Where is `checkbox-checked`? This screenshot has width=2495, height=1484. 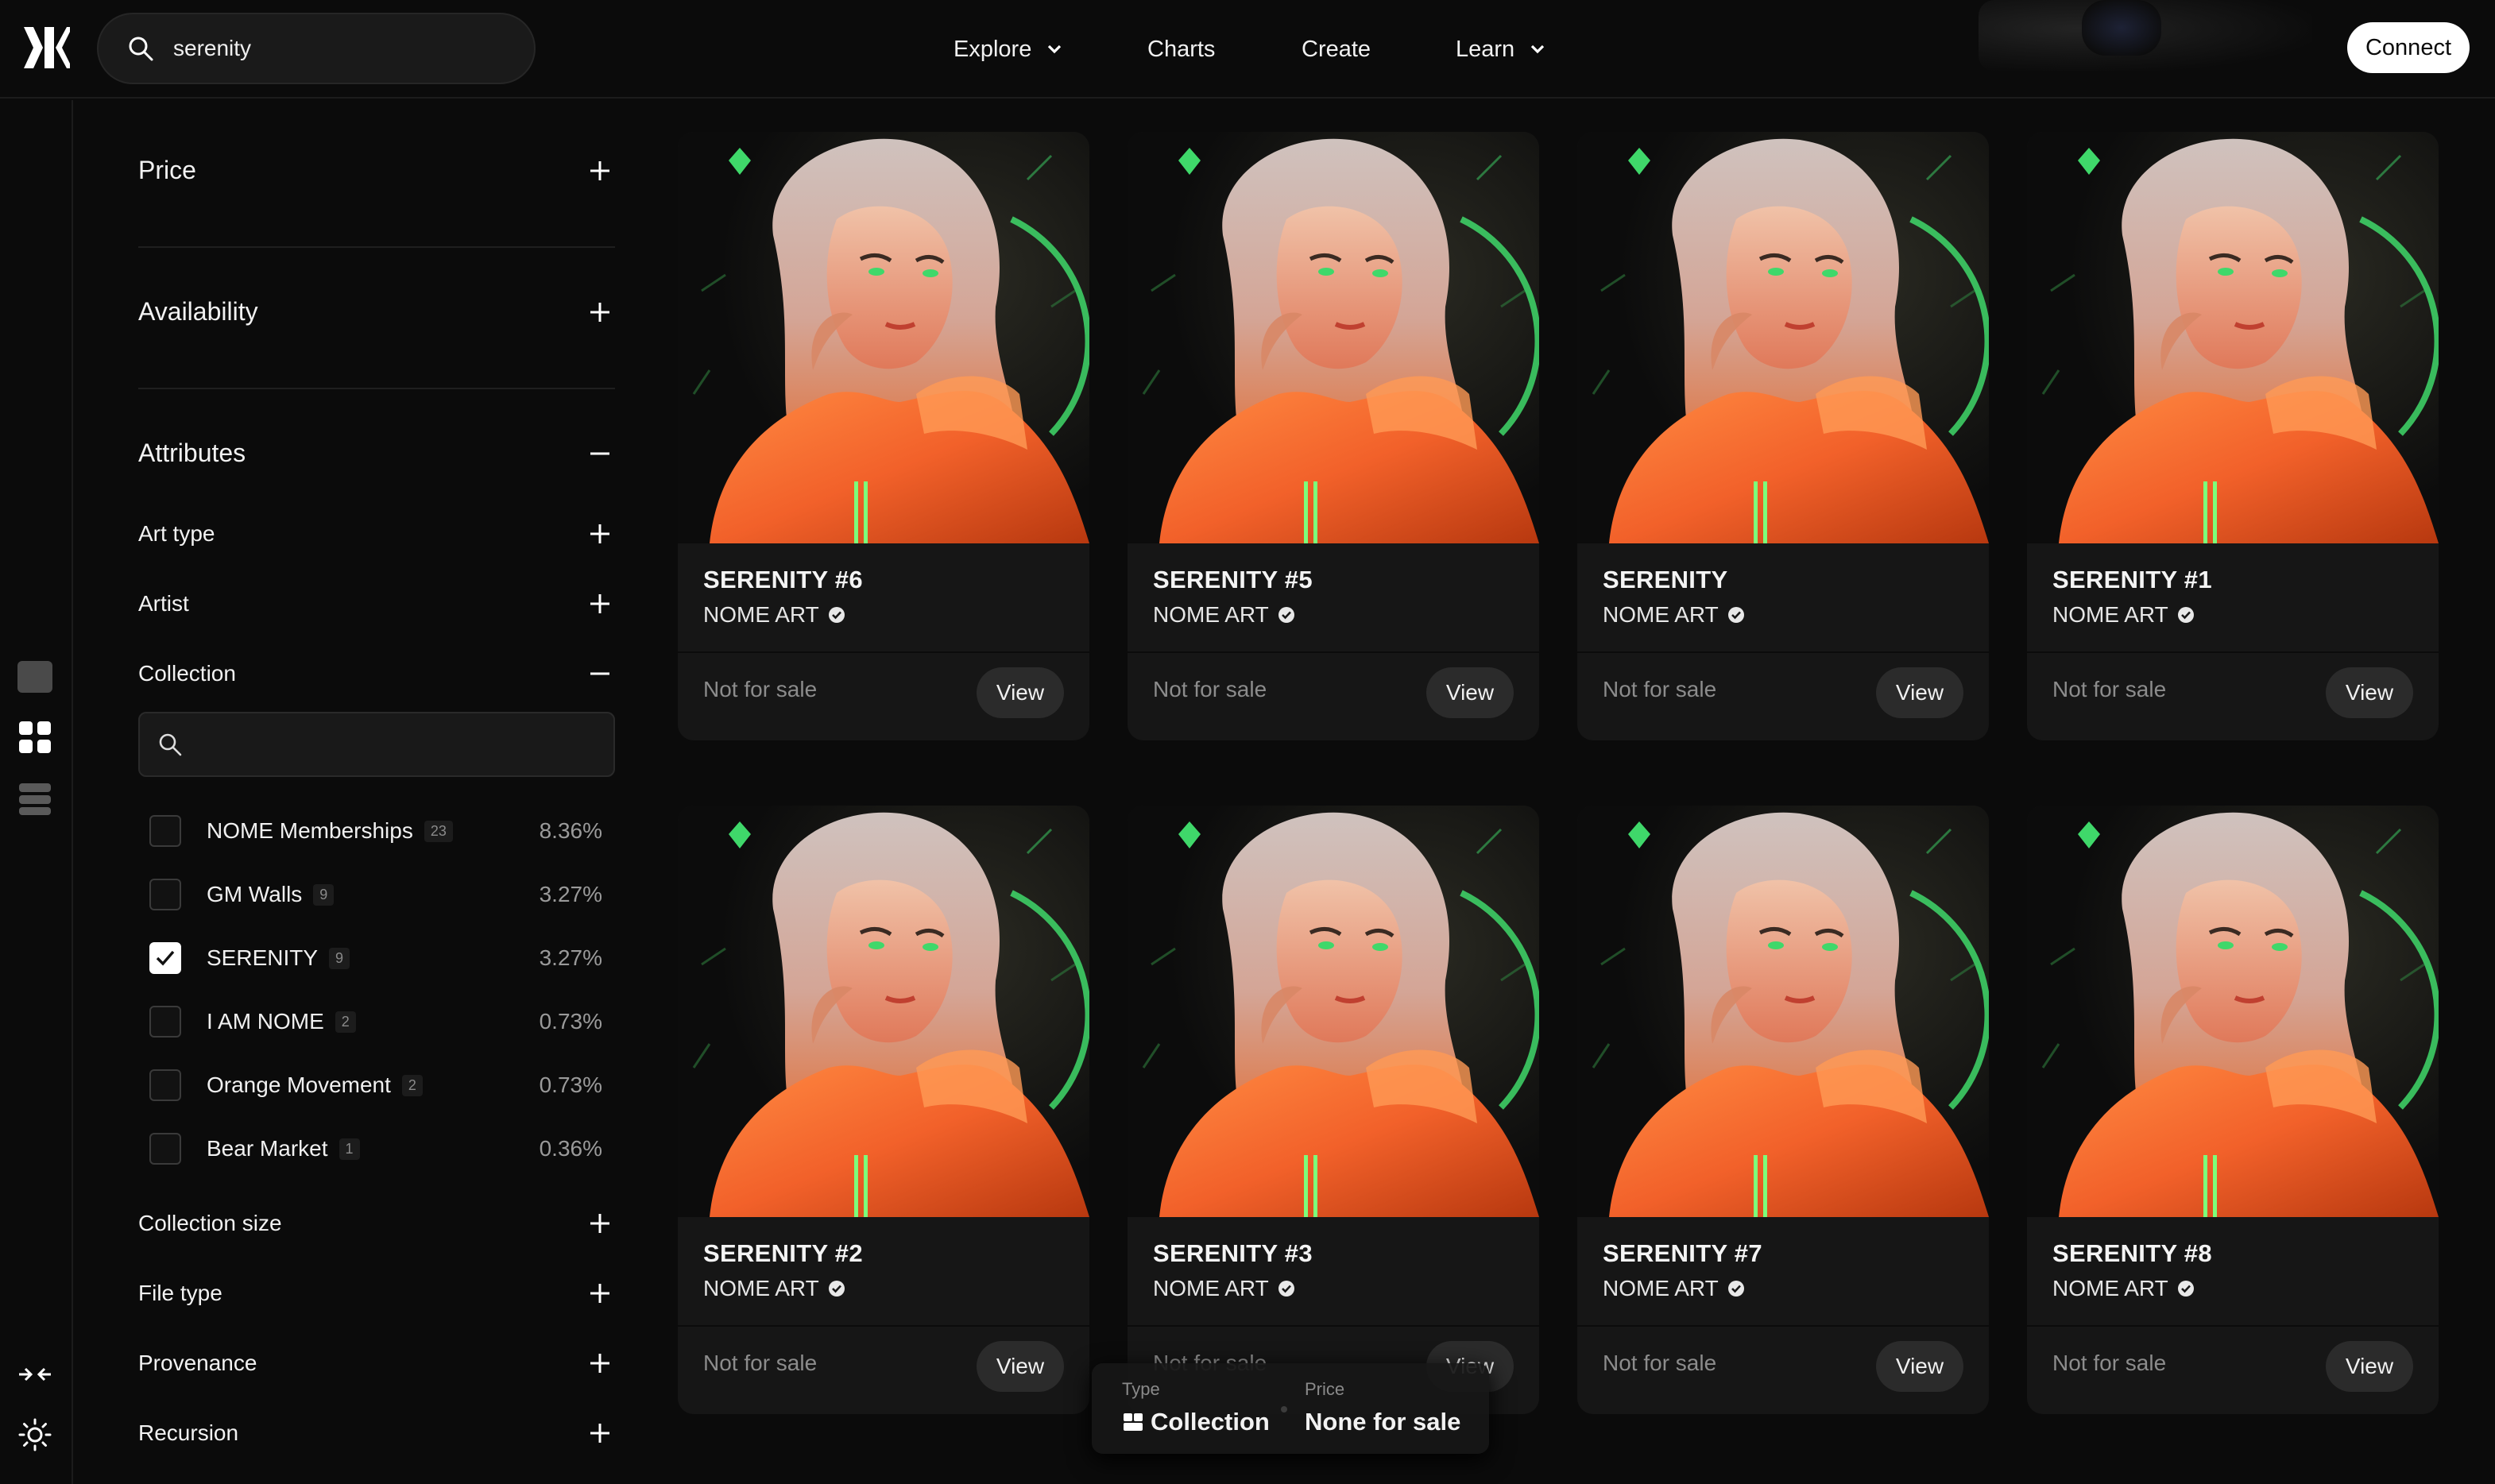
checkbox-checked is located at coordinates (165, 958).